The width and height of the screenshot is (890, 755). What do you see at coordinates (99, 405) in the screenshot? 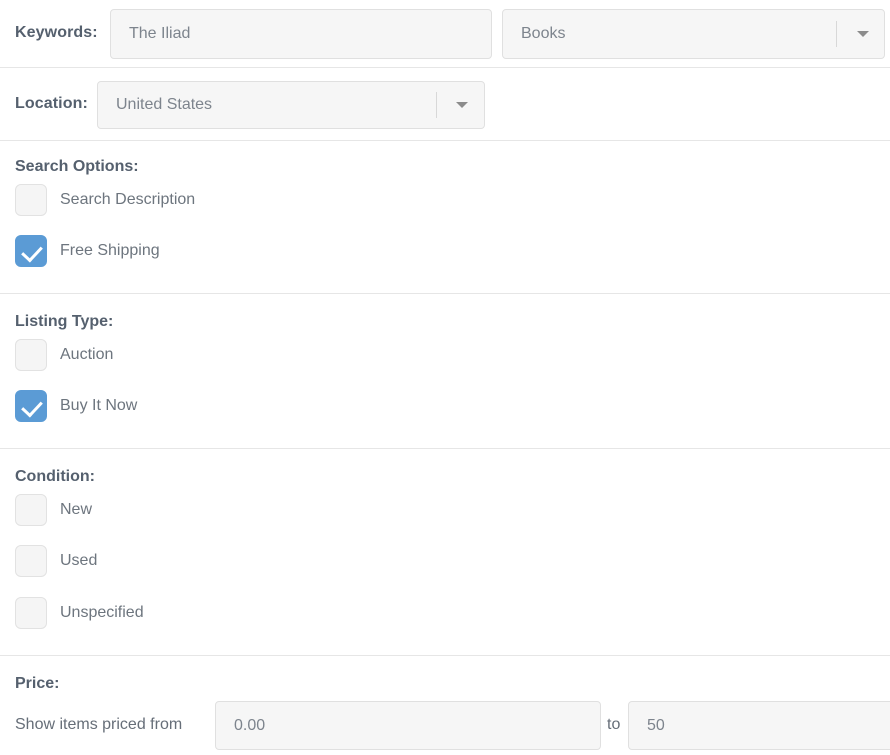
I see `checkbox-label-buy-it-now: Buy It Now` at bounding box center [99, 405].